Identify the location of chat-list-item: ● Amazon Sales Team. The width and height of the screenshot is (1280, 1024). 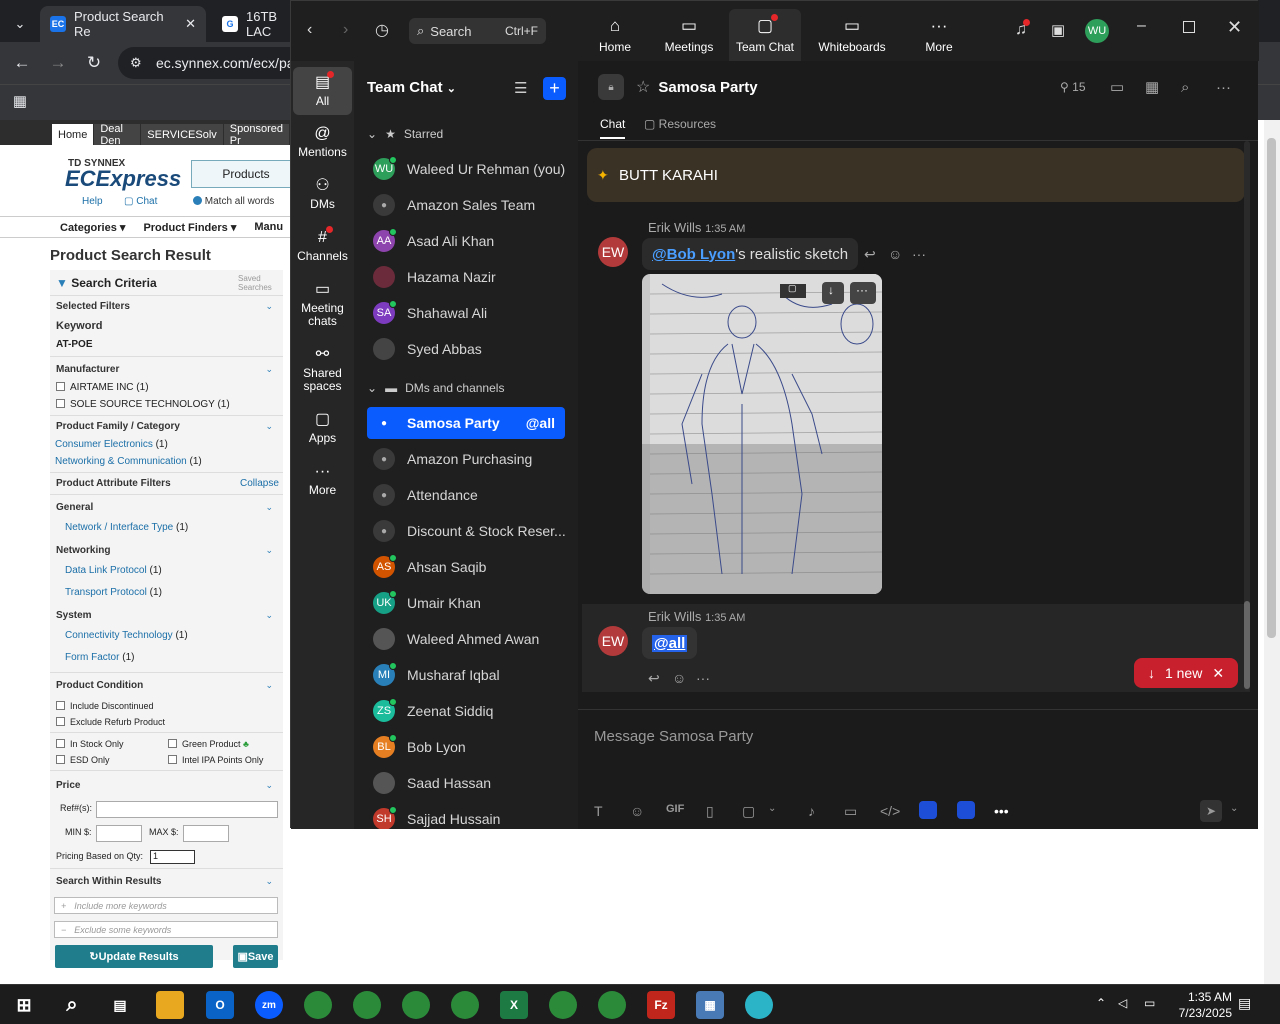
(466, 205).